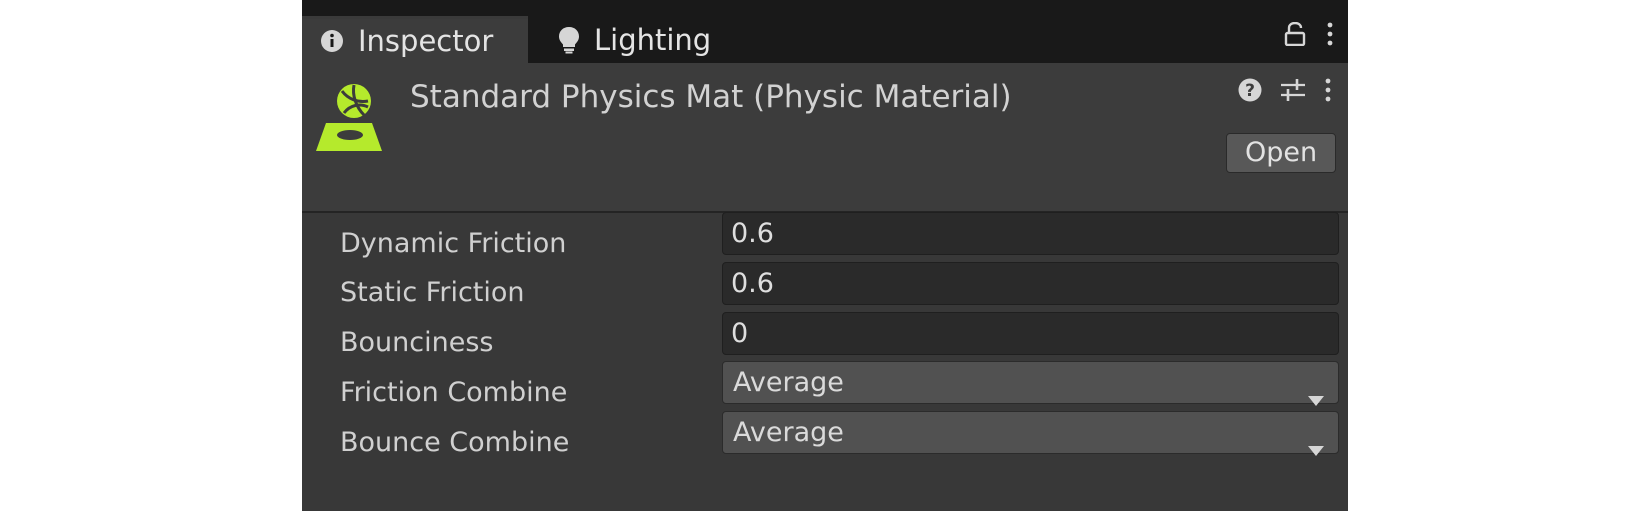  I want to click on presets-icon, so click(1293, 92).